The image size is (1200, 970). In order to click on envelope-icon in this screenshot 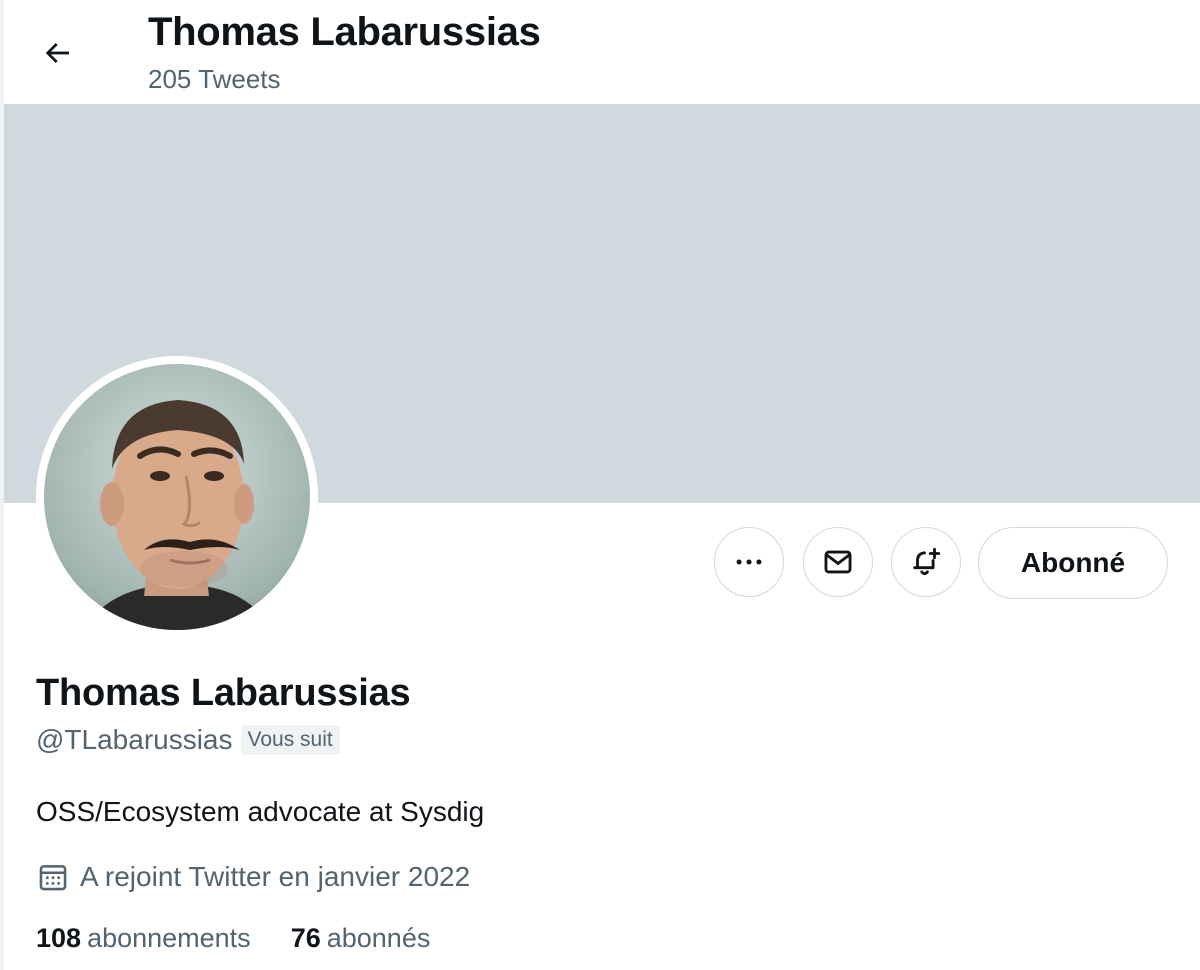, I will do `click(838, 562)`.